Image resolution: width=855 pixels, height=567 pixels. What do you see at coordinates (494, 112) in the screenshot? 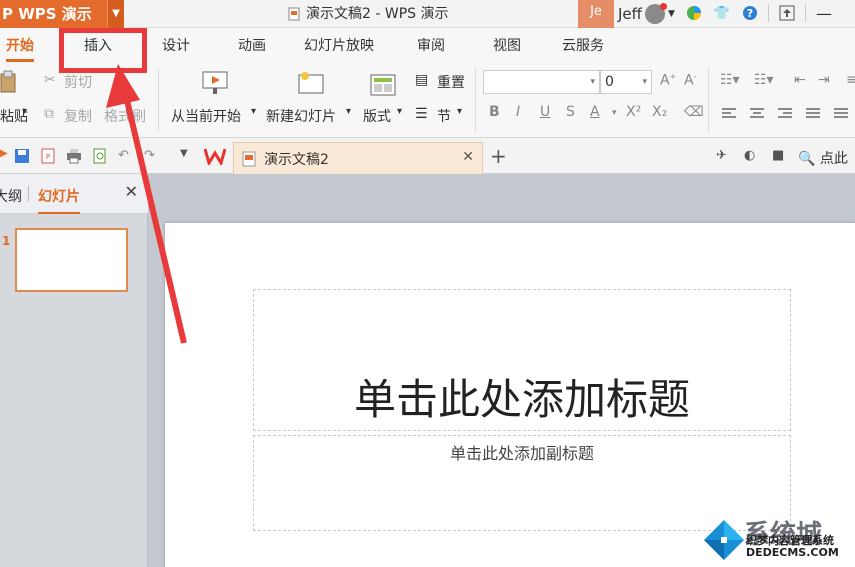
I see `bold-button: B` at bounding box center [494, 112].